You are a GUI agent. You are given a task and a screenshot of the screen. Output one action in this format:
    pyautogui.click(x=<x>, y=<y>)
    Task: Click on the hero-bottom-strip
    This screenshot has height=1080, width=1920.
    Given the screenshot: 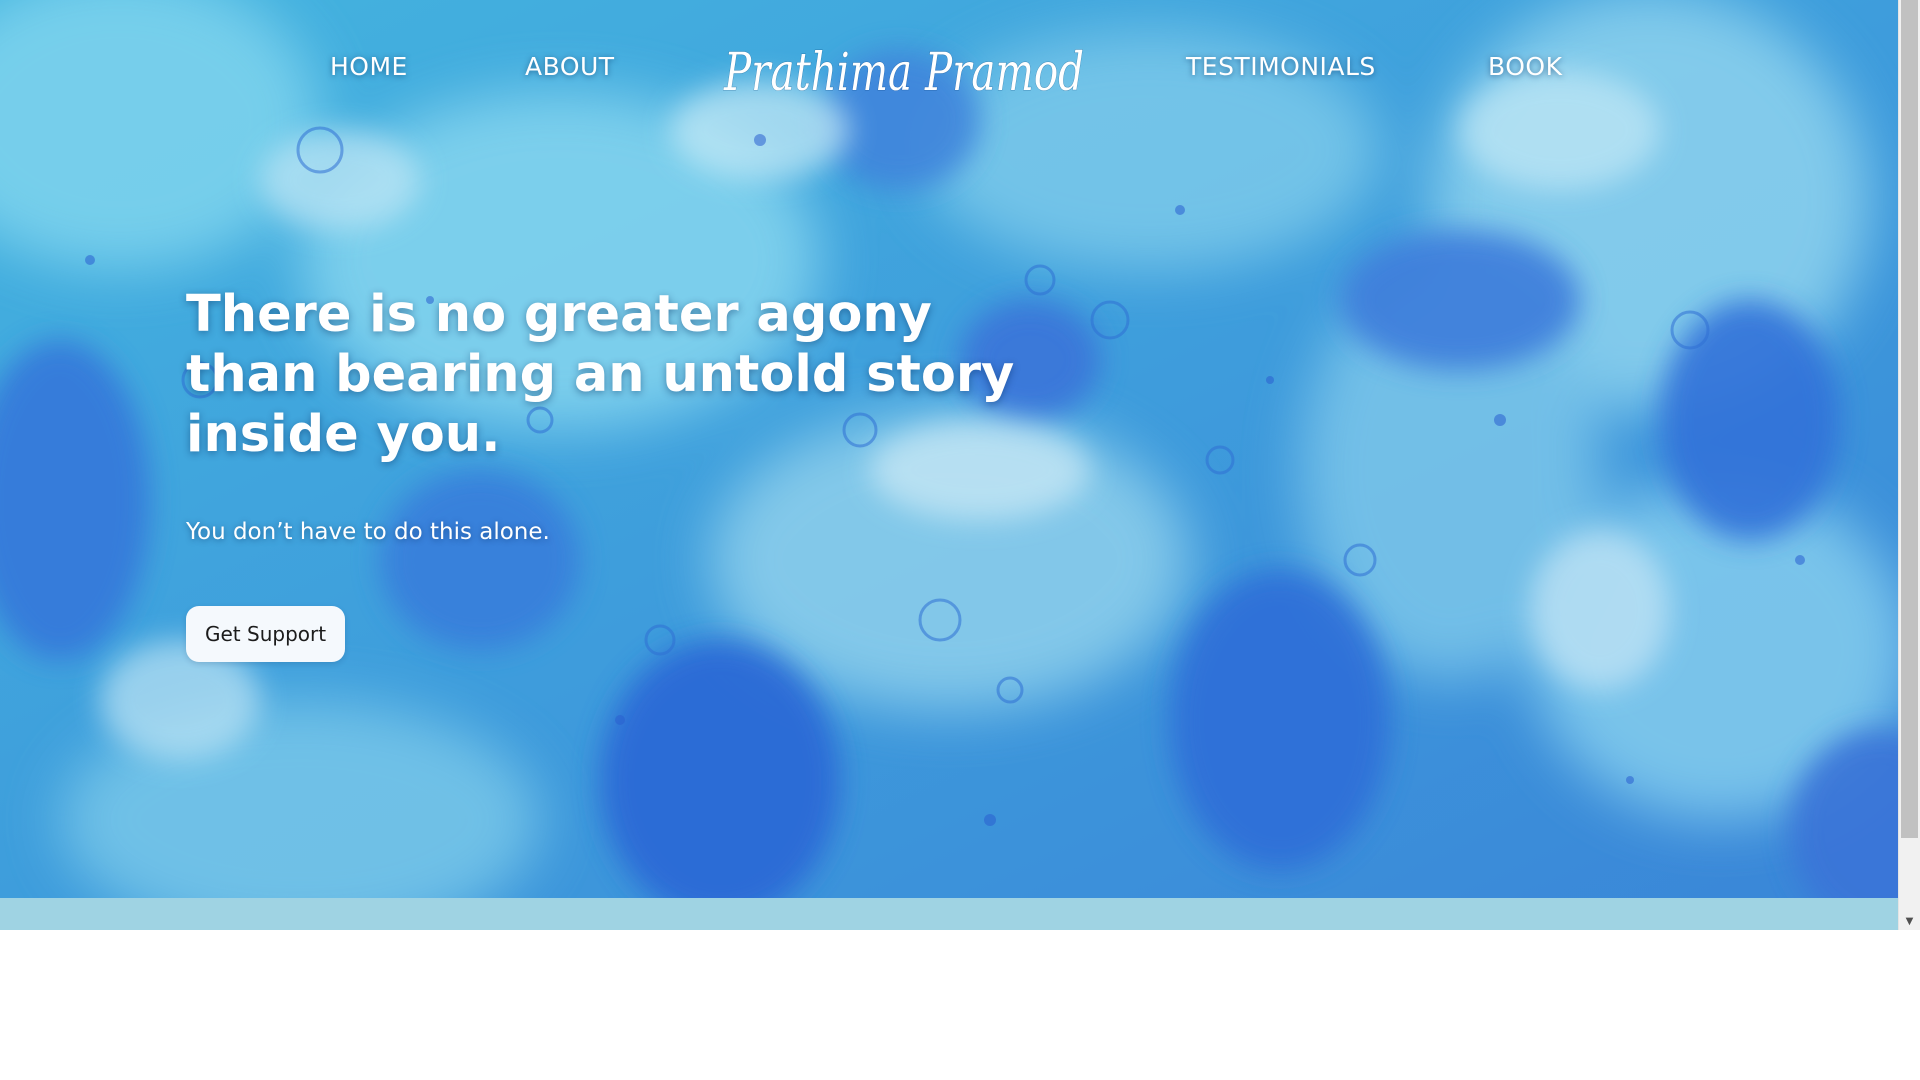 What is the action you would take?
    pyautogui.click(x=949, y=914)
    